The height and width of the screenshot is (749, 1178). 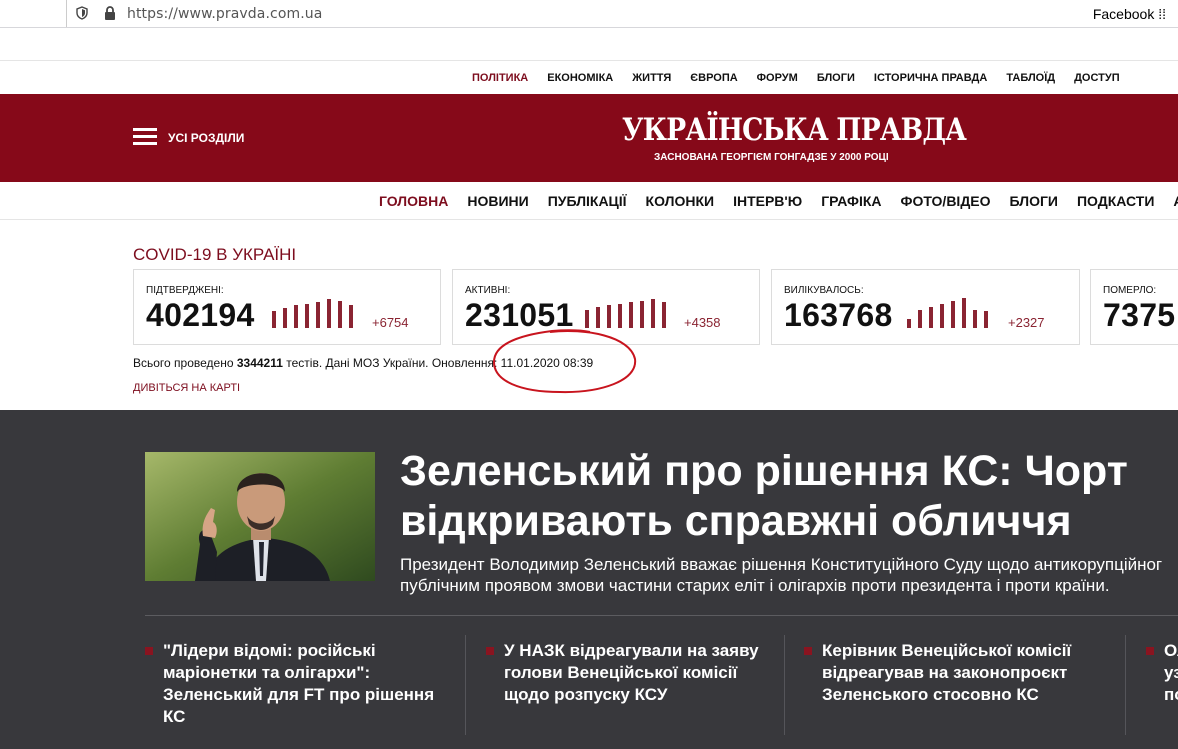 I want to click on news-line: уз, so click(x=1171, y=672).